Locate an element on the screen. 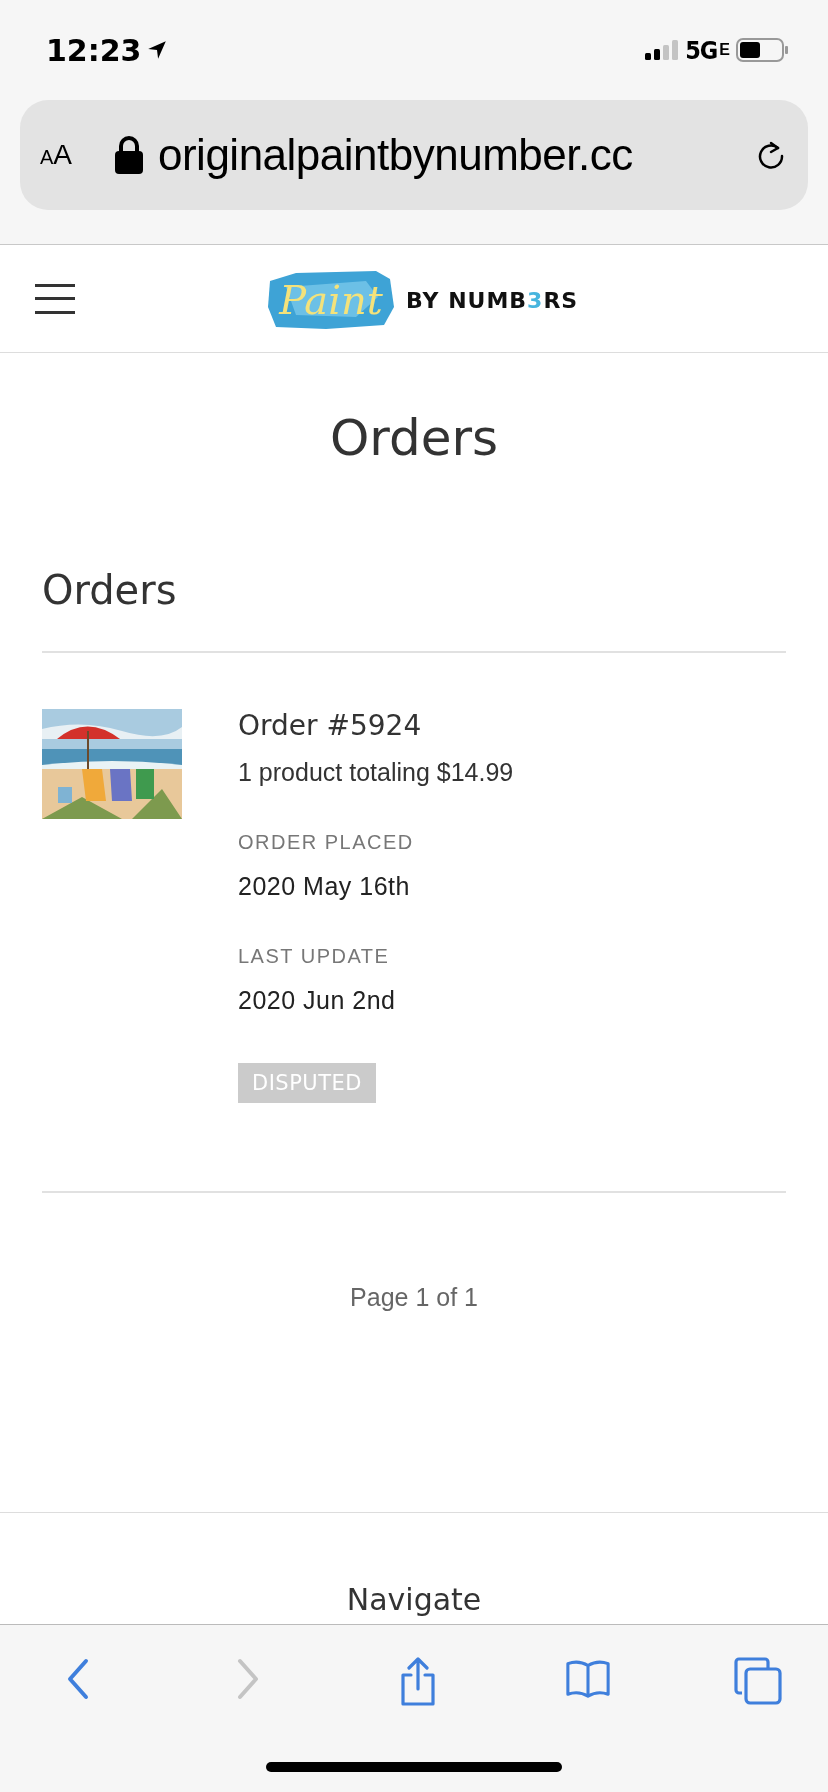  network-label: 5G is located at coordinates (701, 50).